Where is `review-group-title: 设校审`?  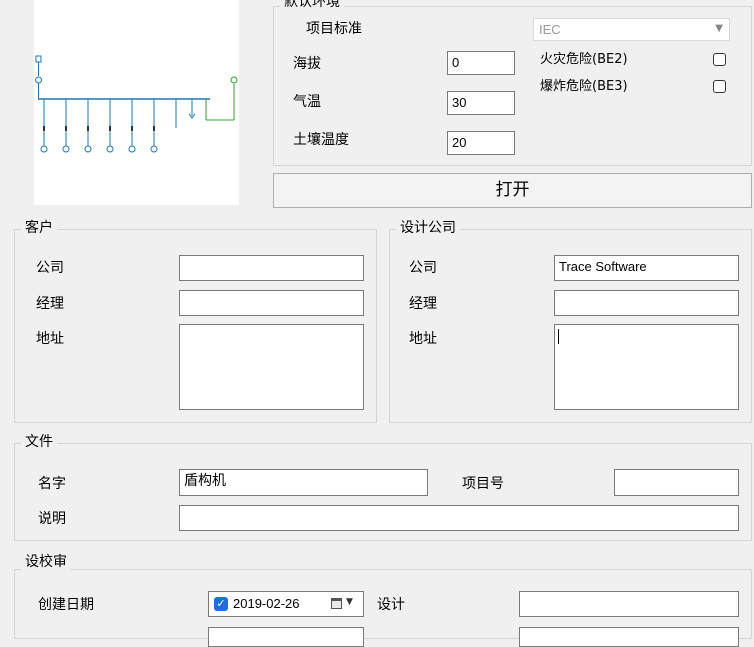 review-group-title: 设校审 is located at coordinates (46, 562).